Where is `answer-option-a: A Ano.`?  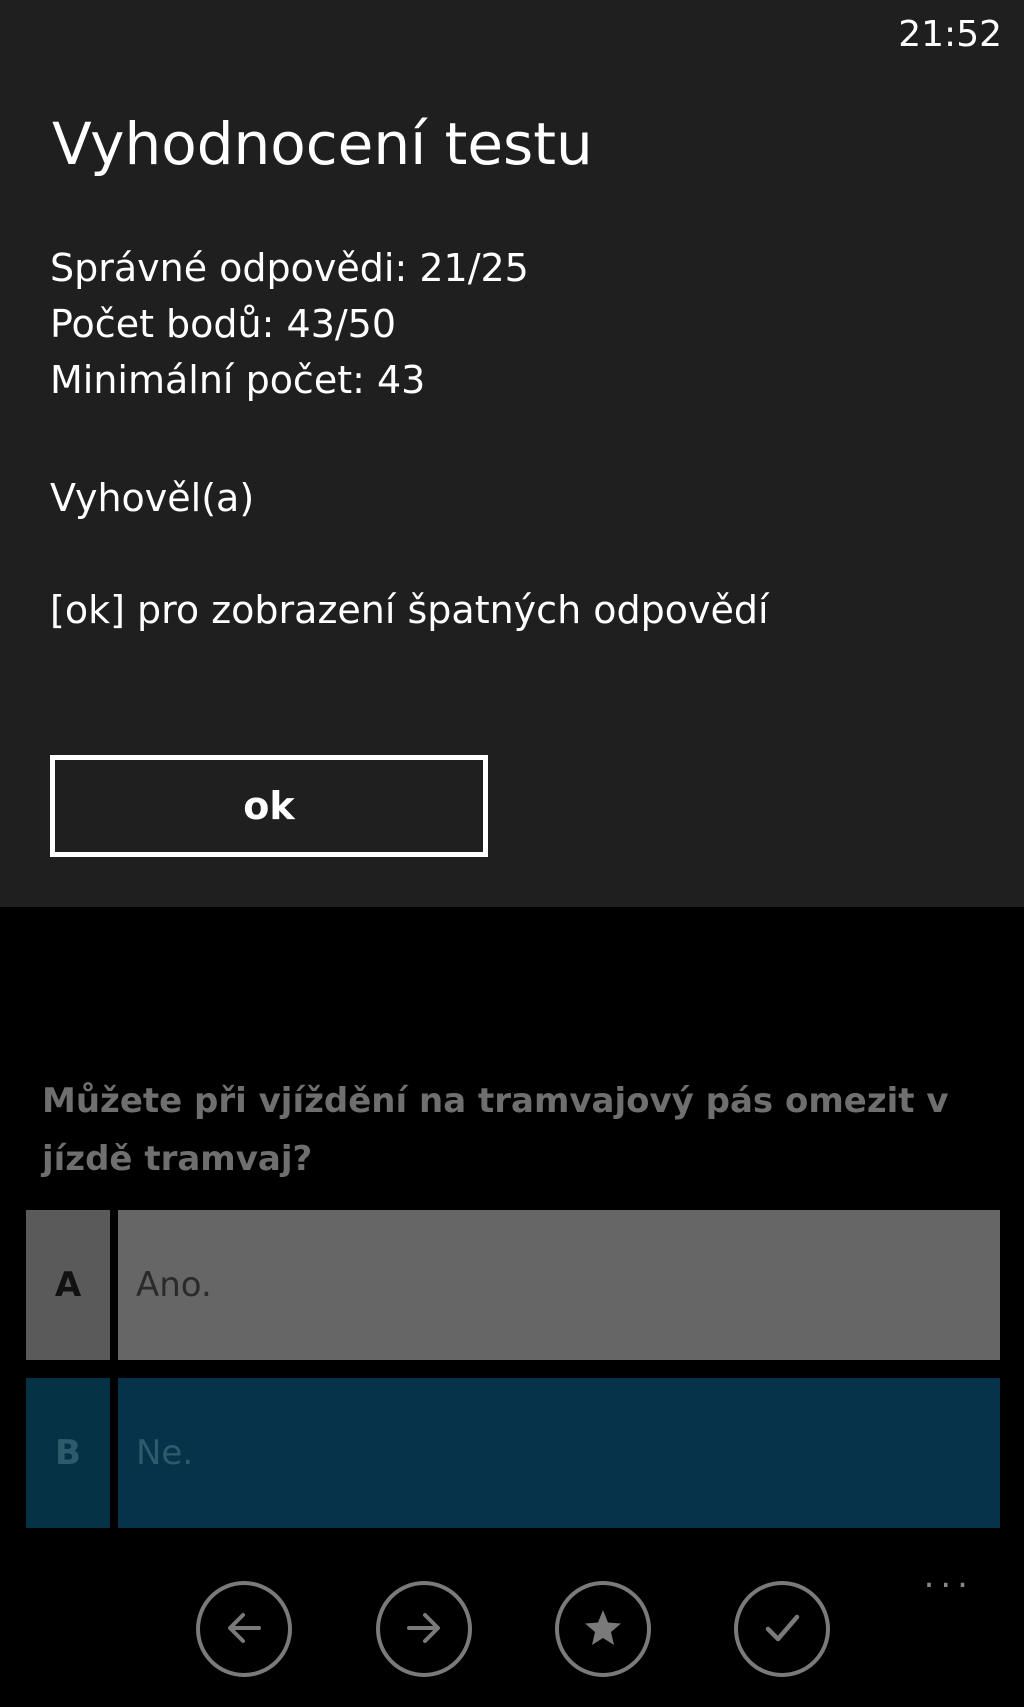 answer-option-a: A Ano. is located at coordinates (513, 1285).